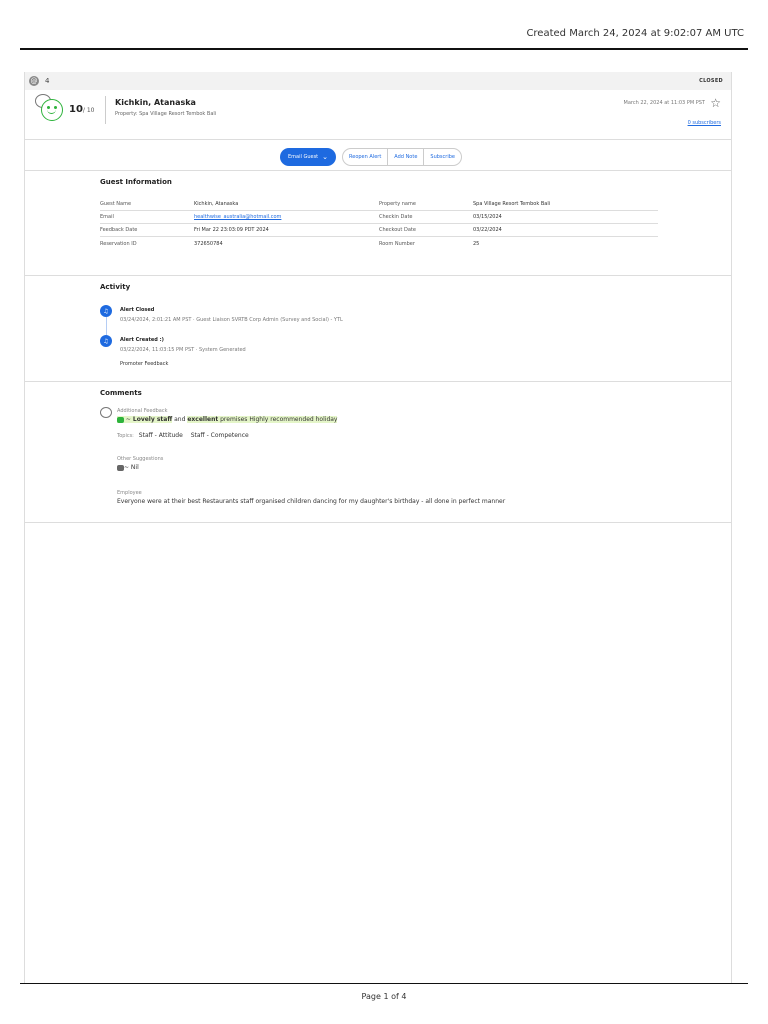 The height and width of the screenshot is (1024, 768). I want to click on guest-name: Kichkin, Atanaska, so click(155, 102).